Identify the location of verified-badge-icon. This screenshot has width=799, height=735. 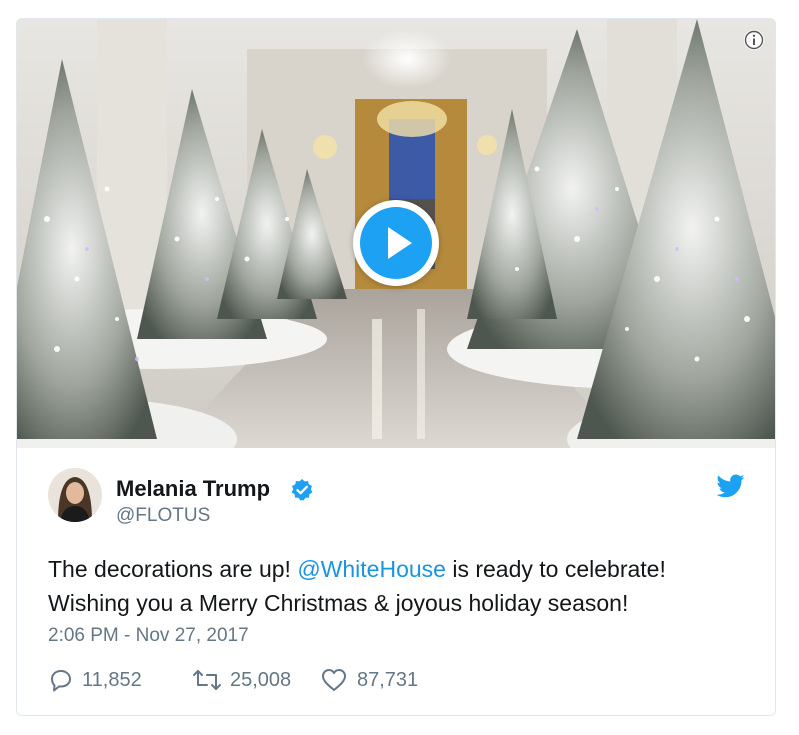
(302, 490).